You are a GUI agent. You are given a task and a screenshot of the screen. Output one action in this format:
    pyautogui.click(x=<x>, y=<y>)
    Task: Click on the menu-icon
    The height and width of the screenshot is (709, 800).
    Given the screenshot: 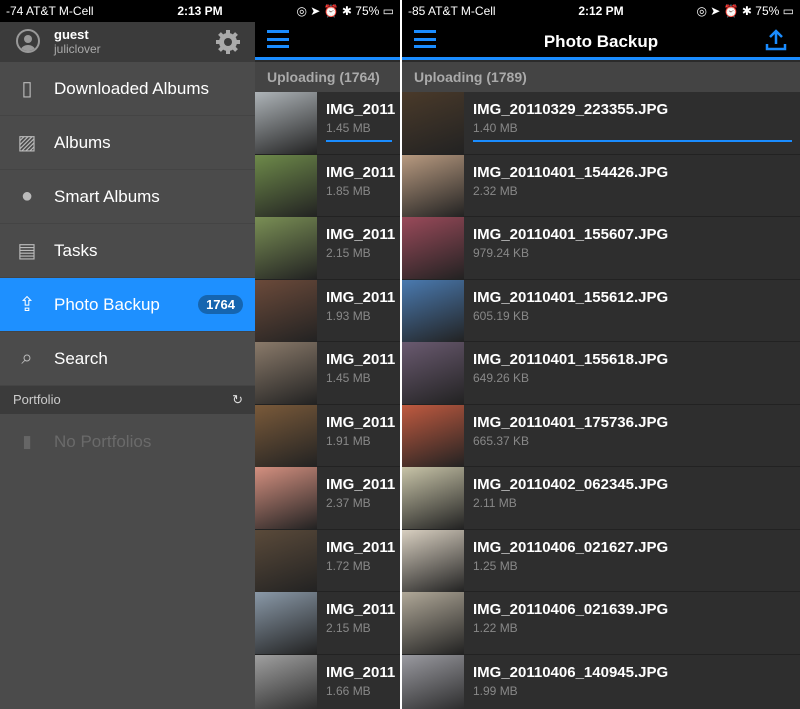 What is the action you would take?
    pyautogui.click(x=278, y=39)
    